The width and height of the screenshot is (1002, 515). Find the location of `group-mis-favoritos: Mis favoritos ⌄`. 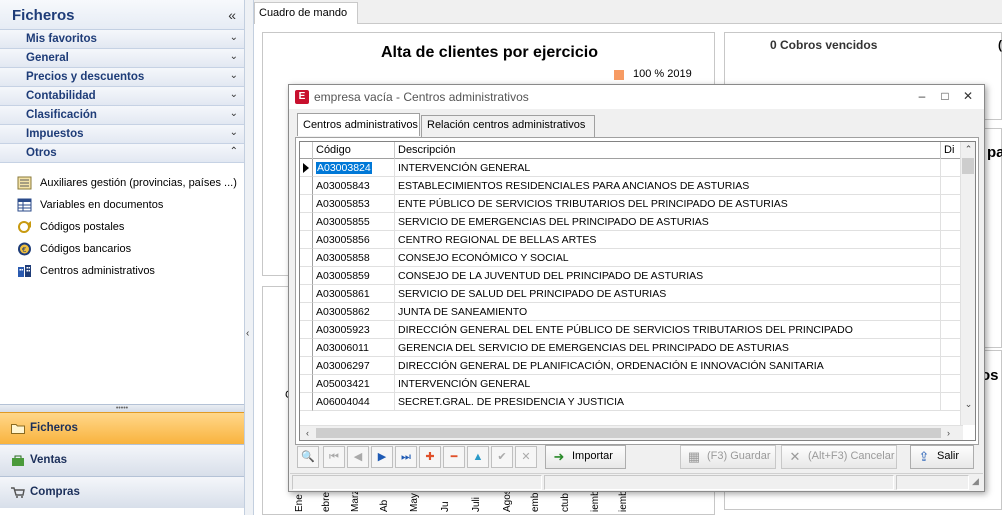

group-mis-favoritos: Mis favoritos ⌄ is located at coordinates (122, 39).